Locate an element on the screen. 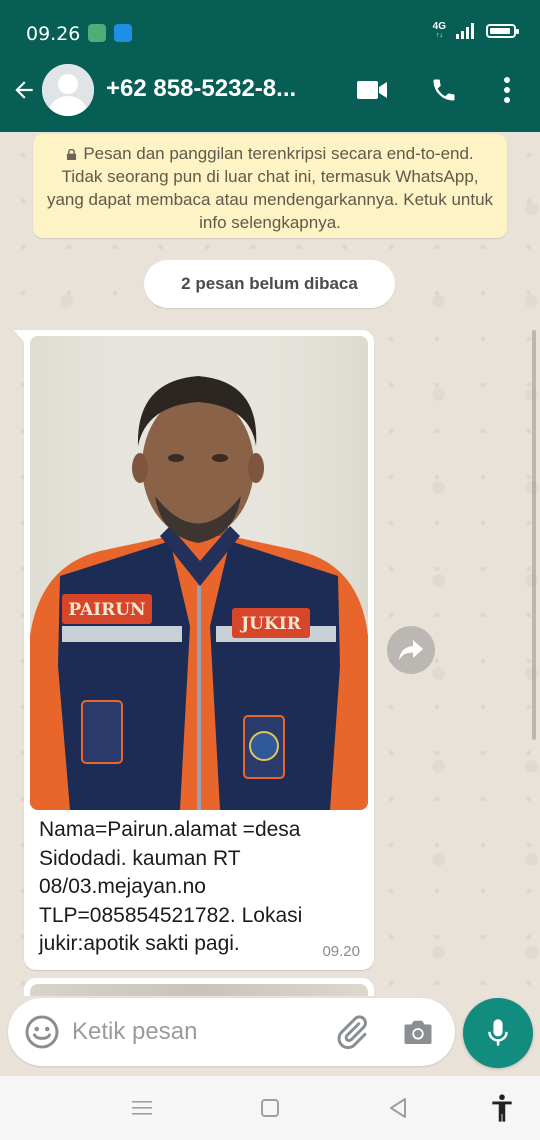 Image resolution: width=540 pixels, height=1140 pixels. signal-icon is located at coordinates (465, 31).